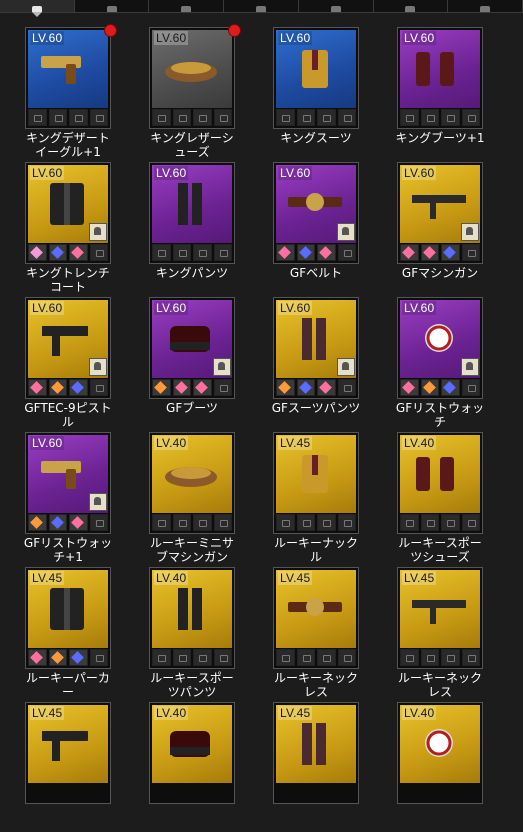 This screenshot has height=832, width=523. I want to click on equipment-item: LV.40 ルーキースポー ツパンツ, so click(192, 633).